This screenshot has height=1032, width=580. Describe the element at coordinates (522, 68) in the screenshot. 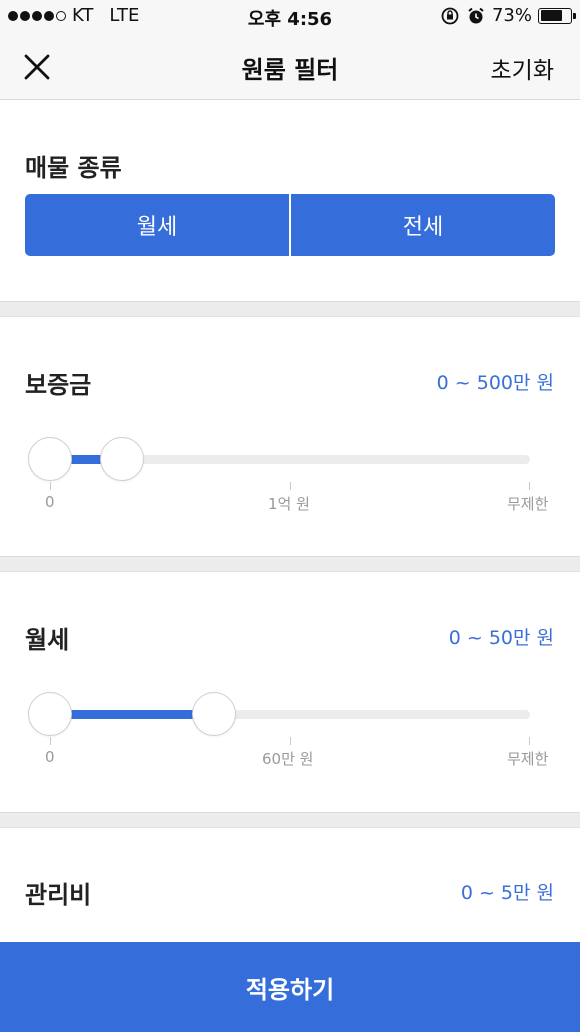

I see `reset-button: 초기화` at that location.